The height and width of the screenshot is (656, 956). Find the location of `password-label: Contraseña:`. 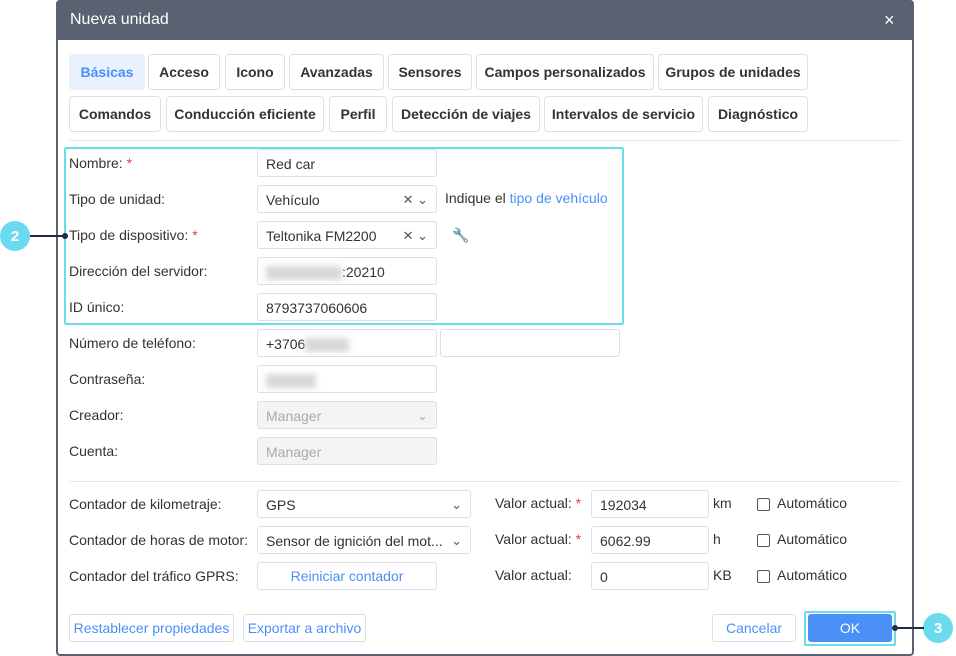

password-label: Contraseña: is located at coordinates (107, 379).